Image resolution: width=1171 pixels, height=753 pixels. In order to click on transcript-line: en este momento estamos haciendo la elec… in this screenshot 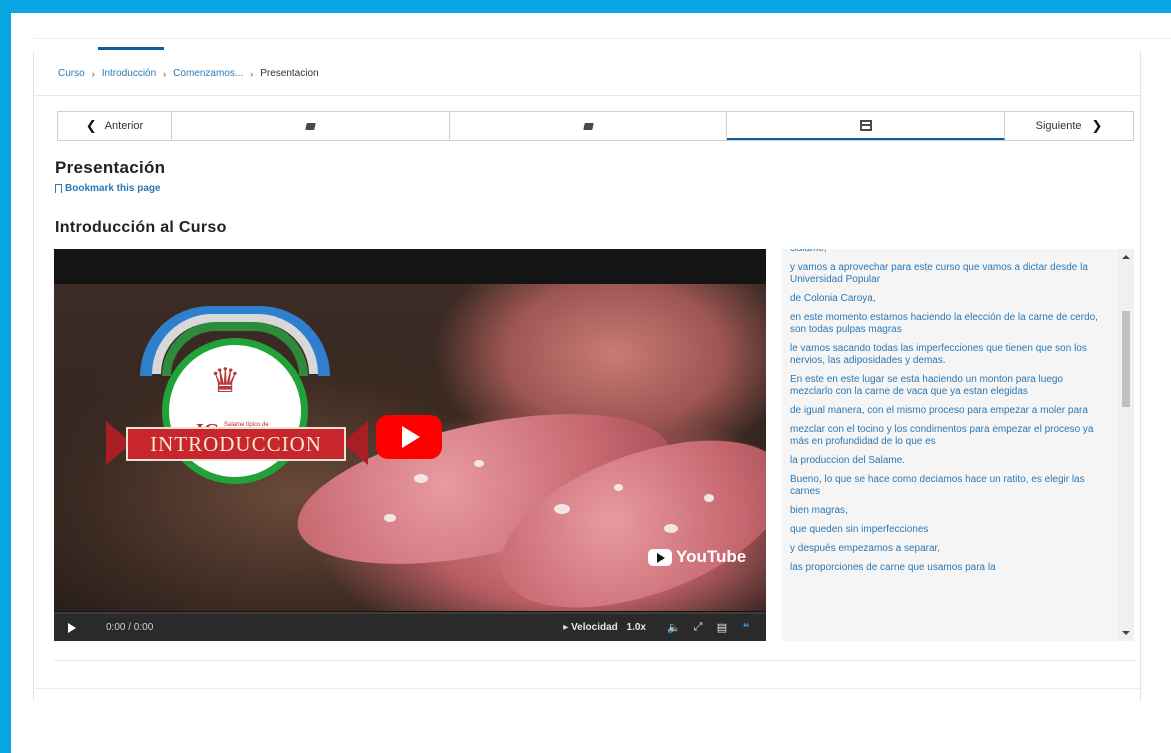, I will do `click(949, 324)`.